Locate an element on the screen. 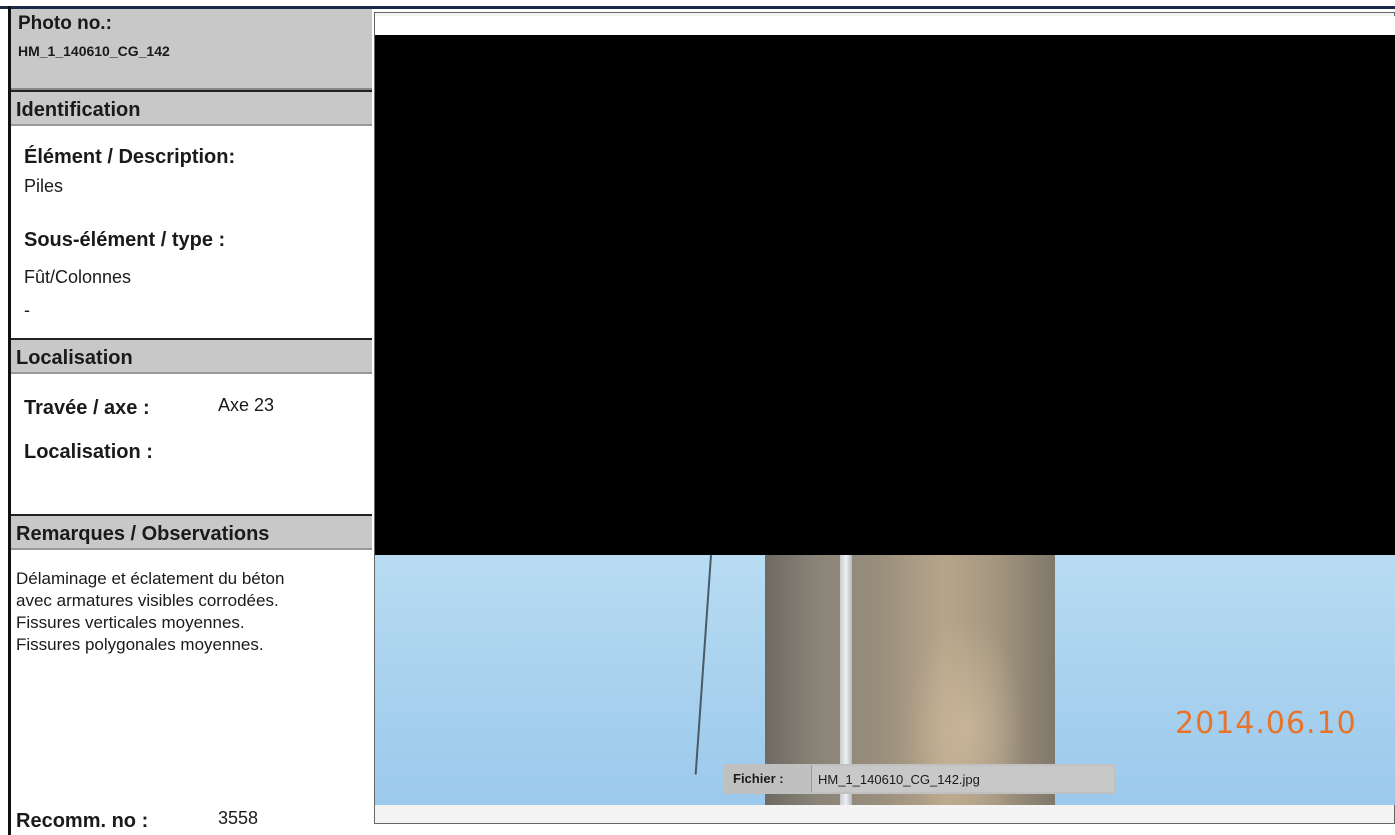 This screenshot has width=1395, height=835. file-name-box: HM_1_140610_CG_142.jpg is located at coordinates (962, 779).